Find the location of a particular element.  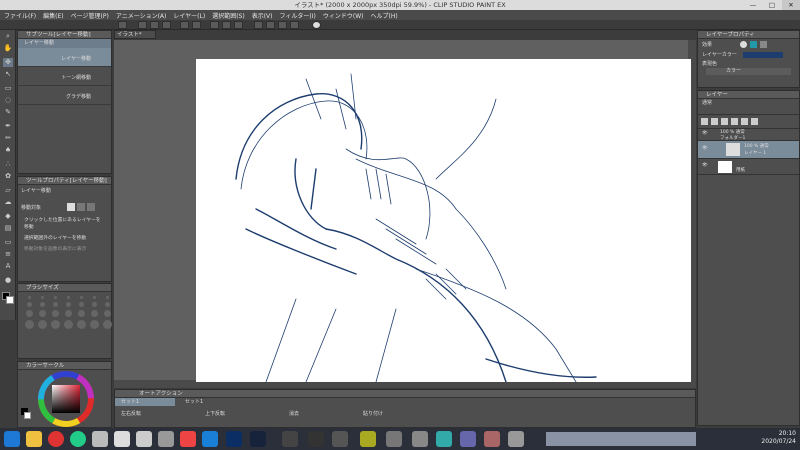

expression-color-select: カラー is located at coordinates (748, 71).